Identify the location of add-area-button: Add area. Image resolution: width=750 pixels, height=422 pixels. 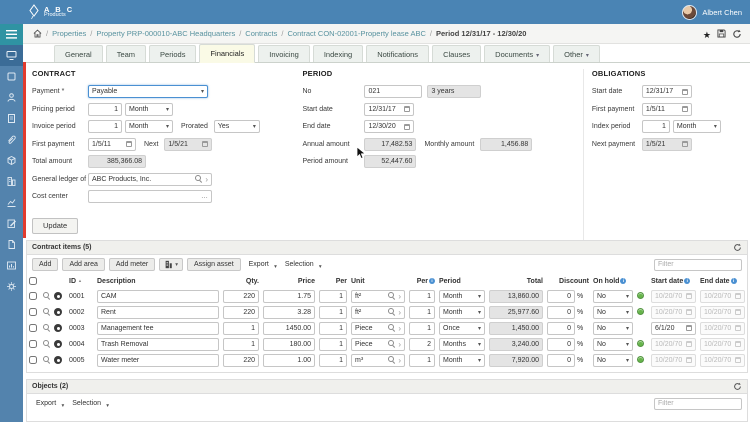
(83, 264).